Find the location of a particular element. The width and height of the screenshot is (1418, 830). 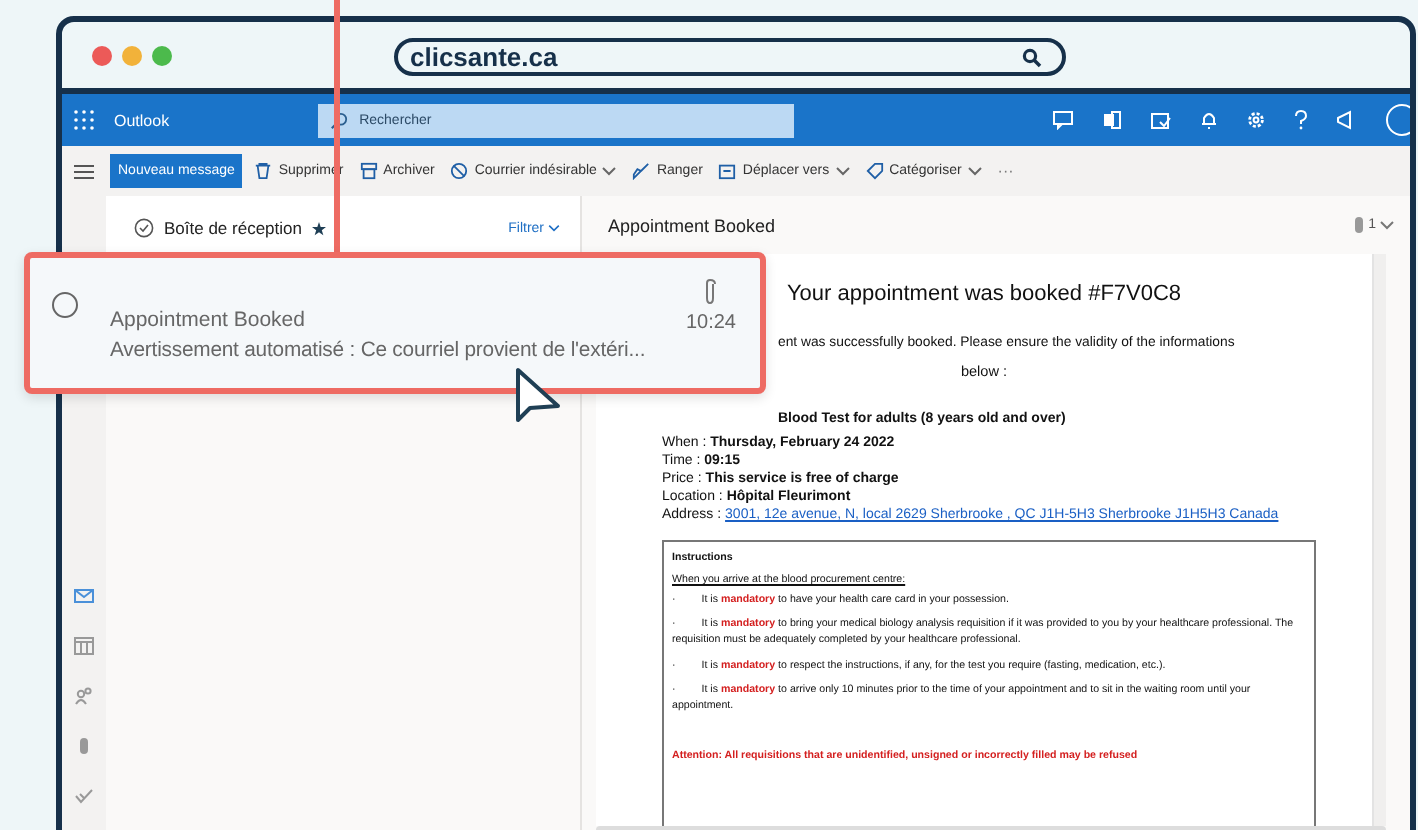

bell-icon is located at coordinates (1209, 120).